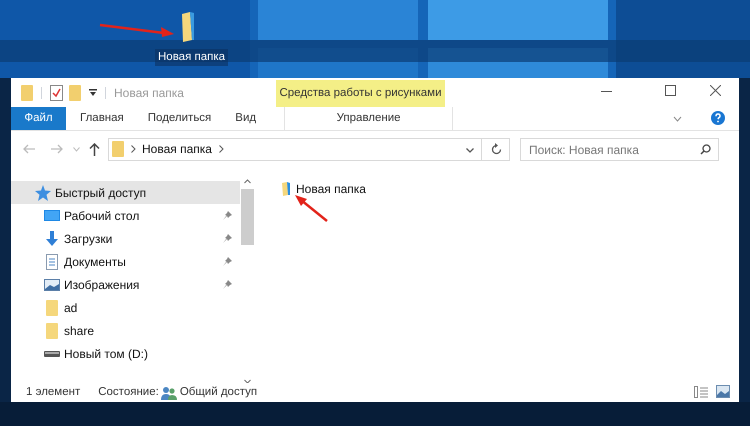 Image resolution: width=750 pixels, height=426 pixels. I want to click on maximize-icon, so click(670, 90).